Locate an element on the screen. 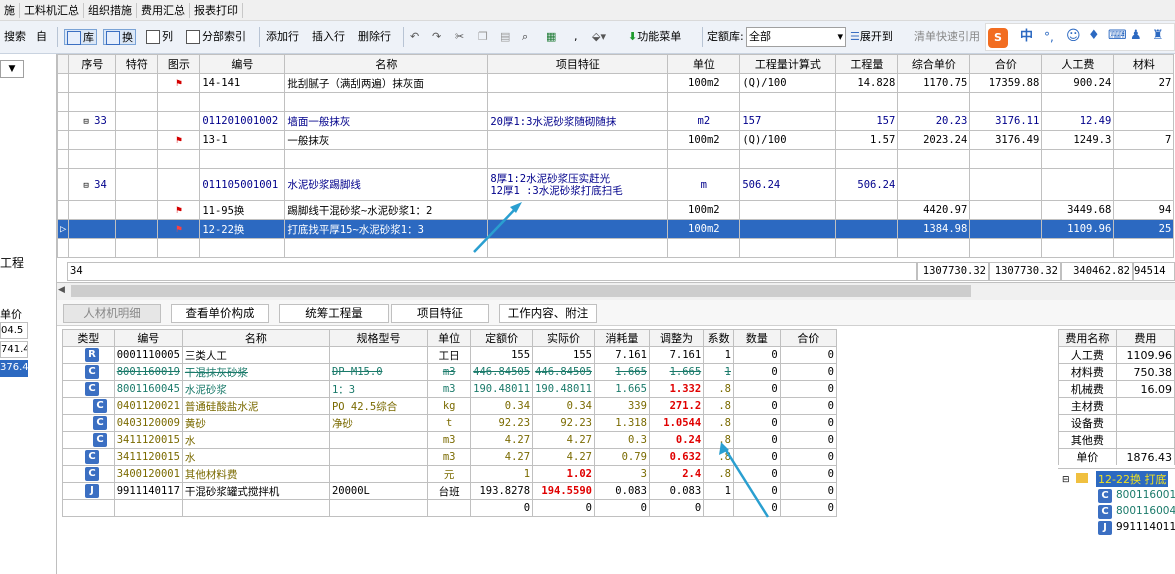  cell-type: C is located at coordinates (88, 474).